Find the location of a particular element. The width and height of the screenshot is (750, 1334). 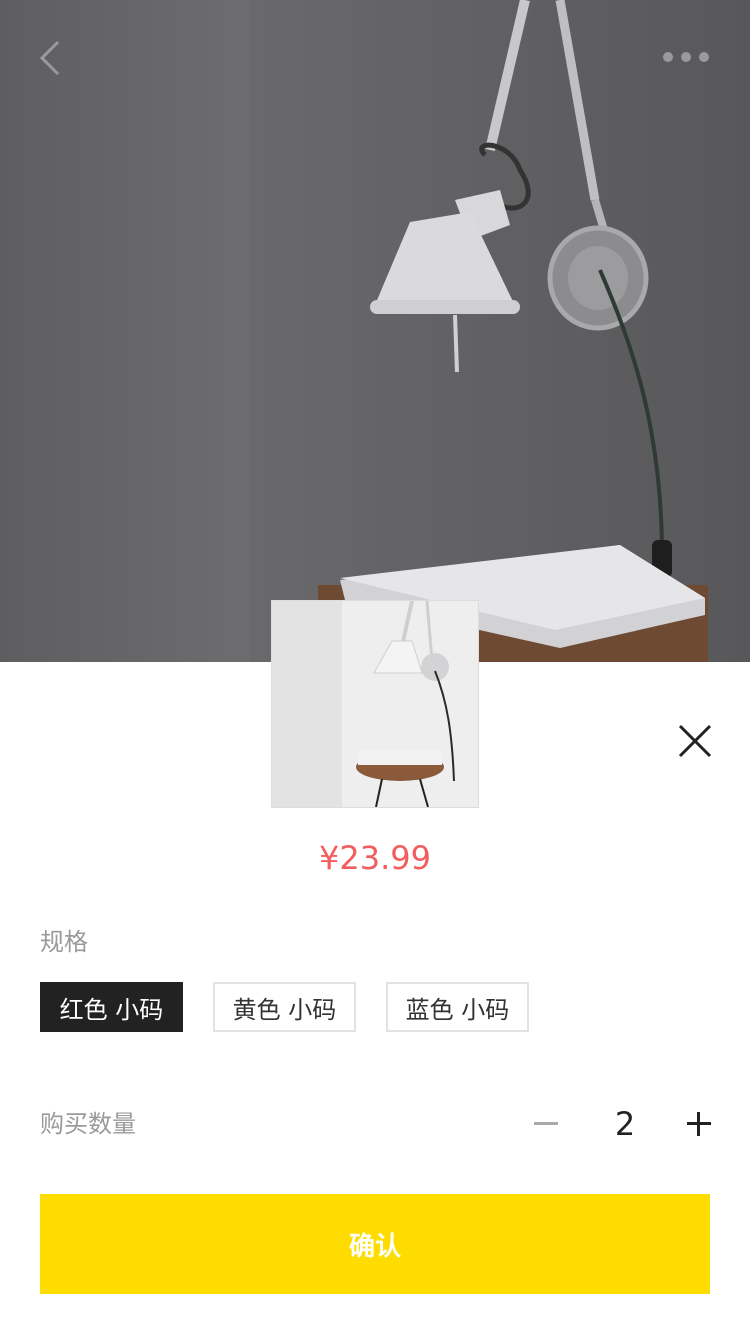

close-icon is located at coordinates (695, 741).